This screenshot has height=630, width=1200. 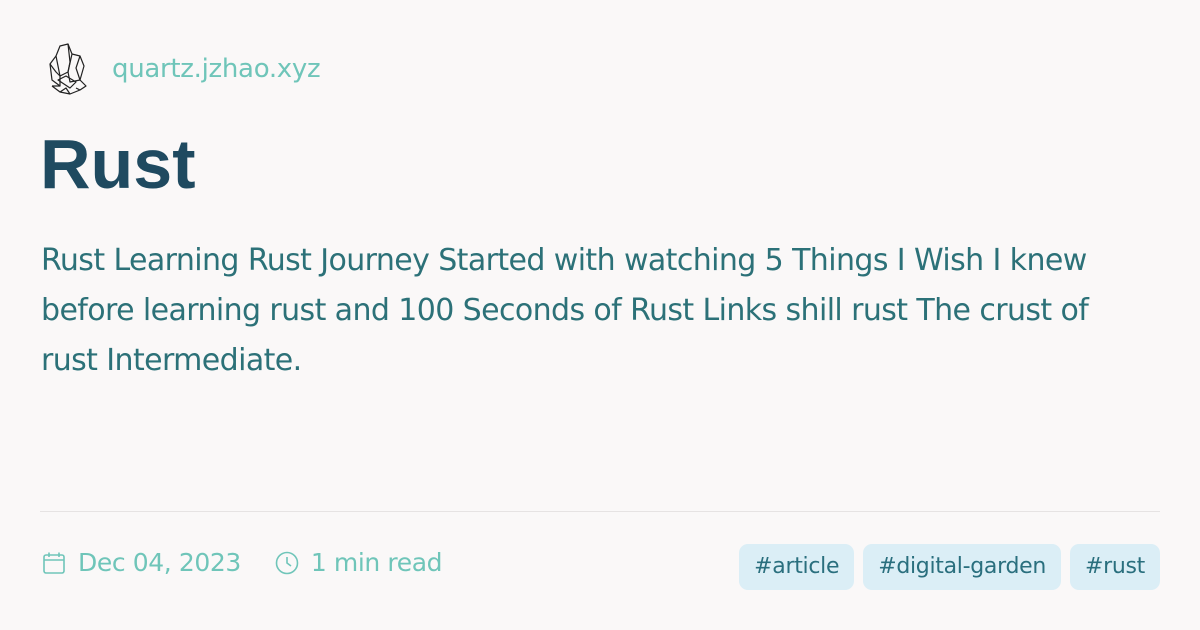 I want to click on publish-date: Dec 04, 2023, so click(x=159, y=562).